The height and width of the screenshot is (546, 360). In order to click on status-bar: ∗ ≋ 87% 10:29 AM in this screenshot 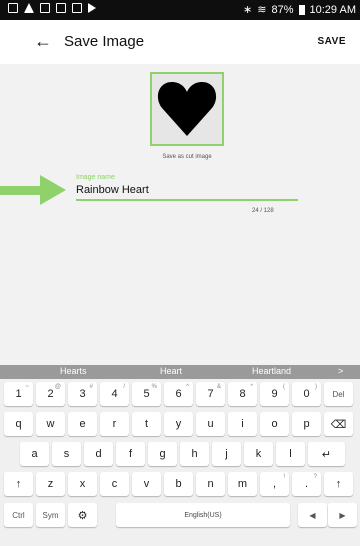, I will do `click(180, 10)`.